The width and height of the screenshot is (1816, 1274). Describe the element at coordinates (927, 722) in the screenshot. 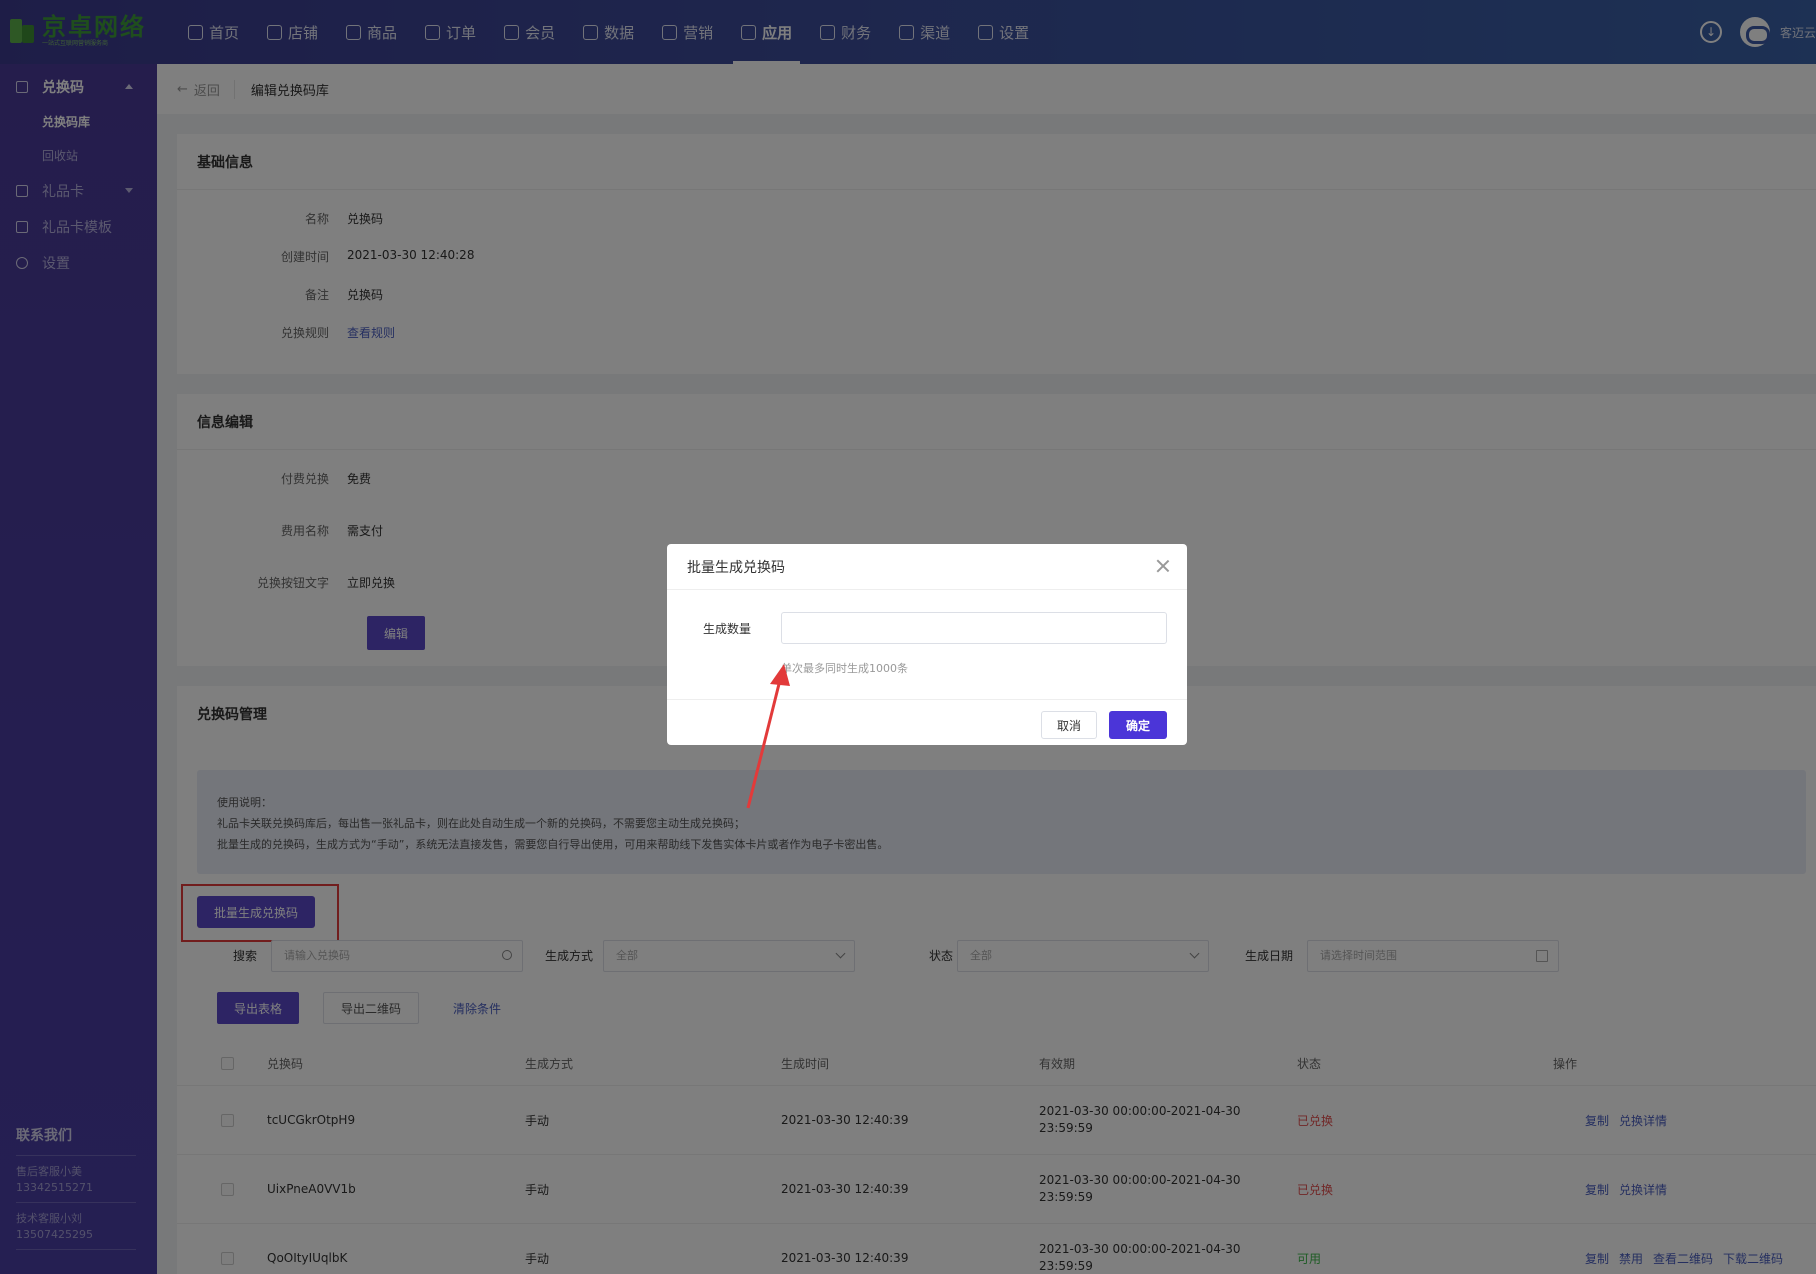

I see `dialog-footer: 取消 确定` at that location.